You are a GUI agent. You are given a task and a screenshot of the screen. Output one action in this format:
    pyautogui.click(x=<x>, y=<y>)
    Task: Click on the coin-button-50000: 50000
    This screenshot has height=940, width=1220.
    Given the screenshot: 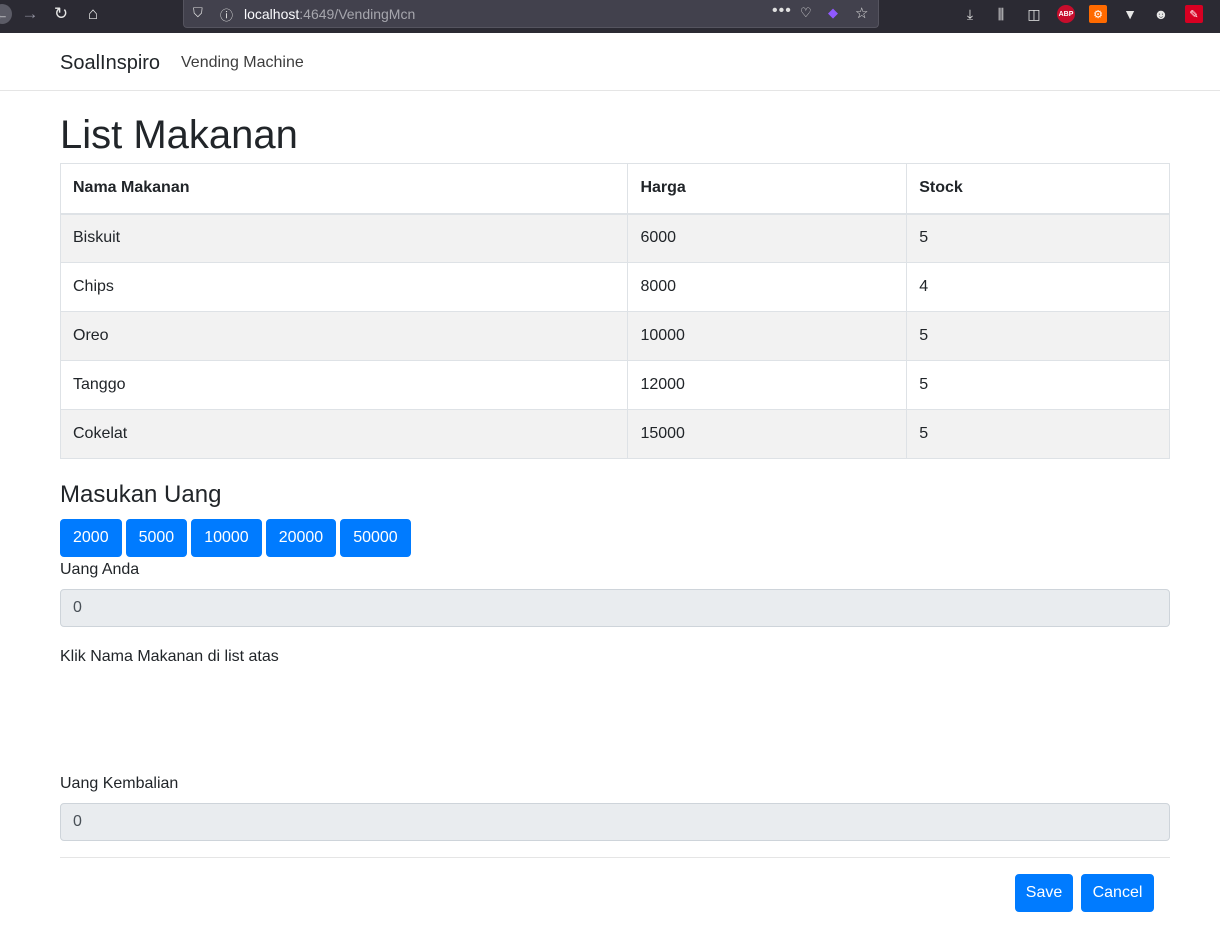 What is the action you would take?
    pyautogui.click(x=375, y=538)
    